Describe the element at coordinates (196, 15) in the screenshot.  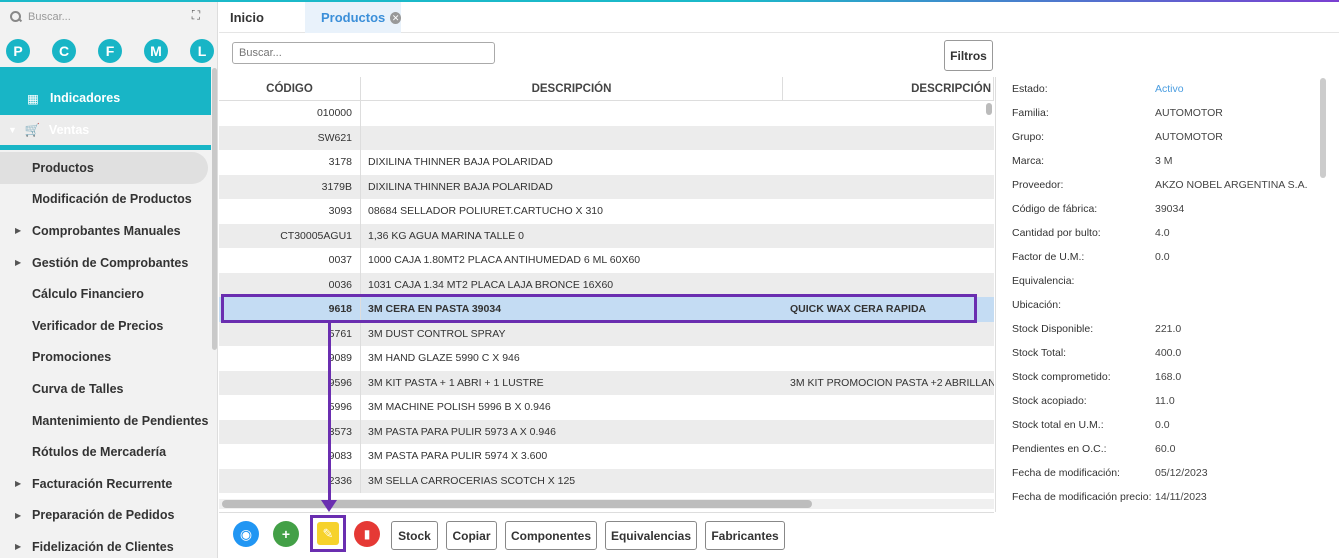
I see `expand-icon: ⛶` at that location.